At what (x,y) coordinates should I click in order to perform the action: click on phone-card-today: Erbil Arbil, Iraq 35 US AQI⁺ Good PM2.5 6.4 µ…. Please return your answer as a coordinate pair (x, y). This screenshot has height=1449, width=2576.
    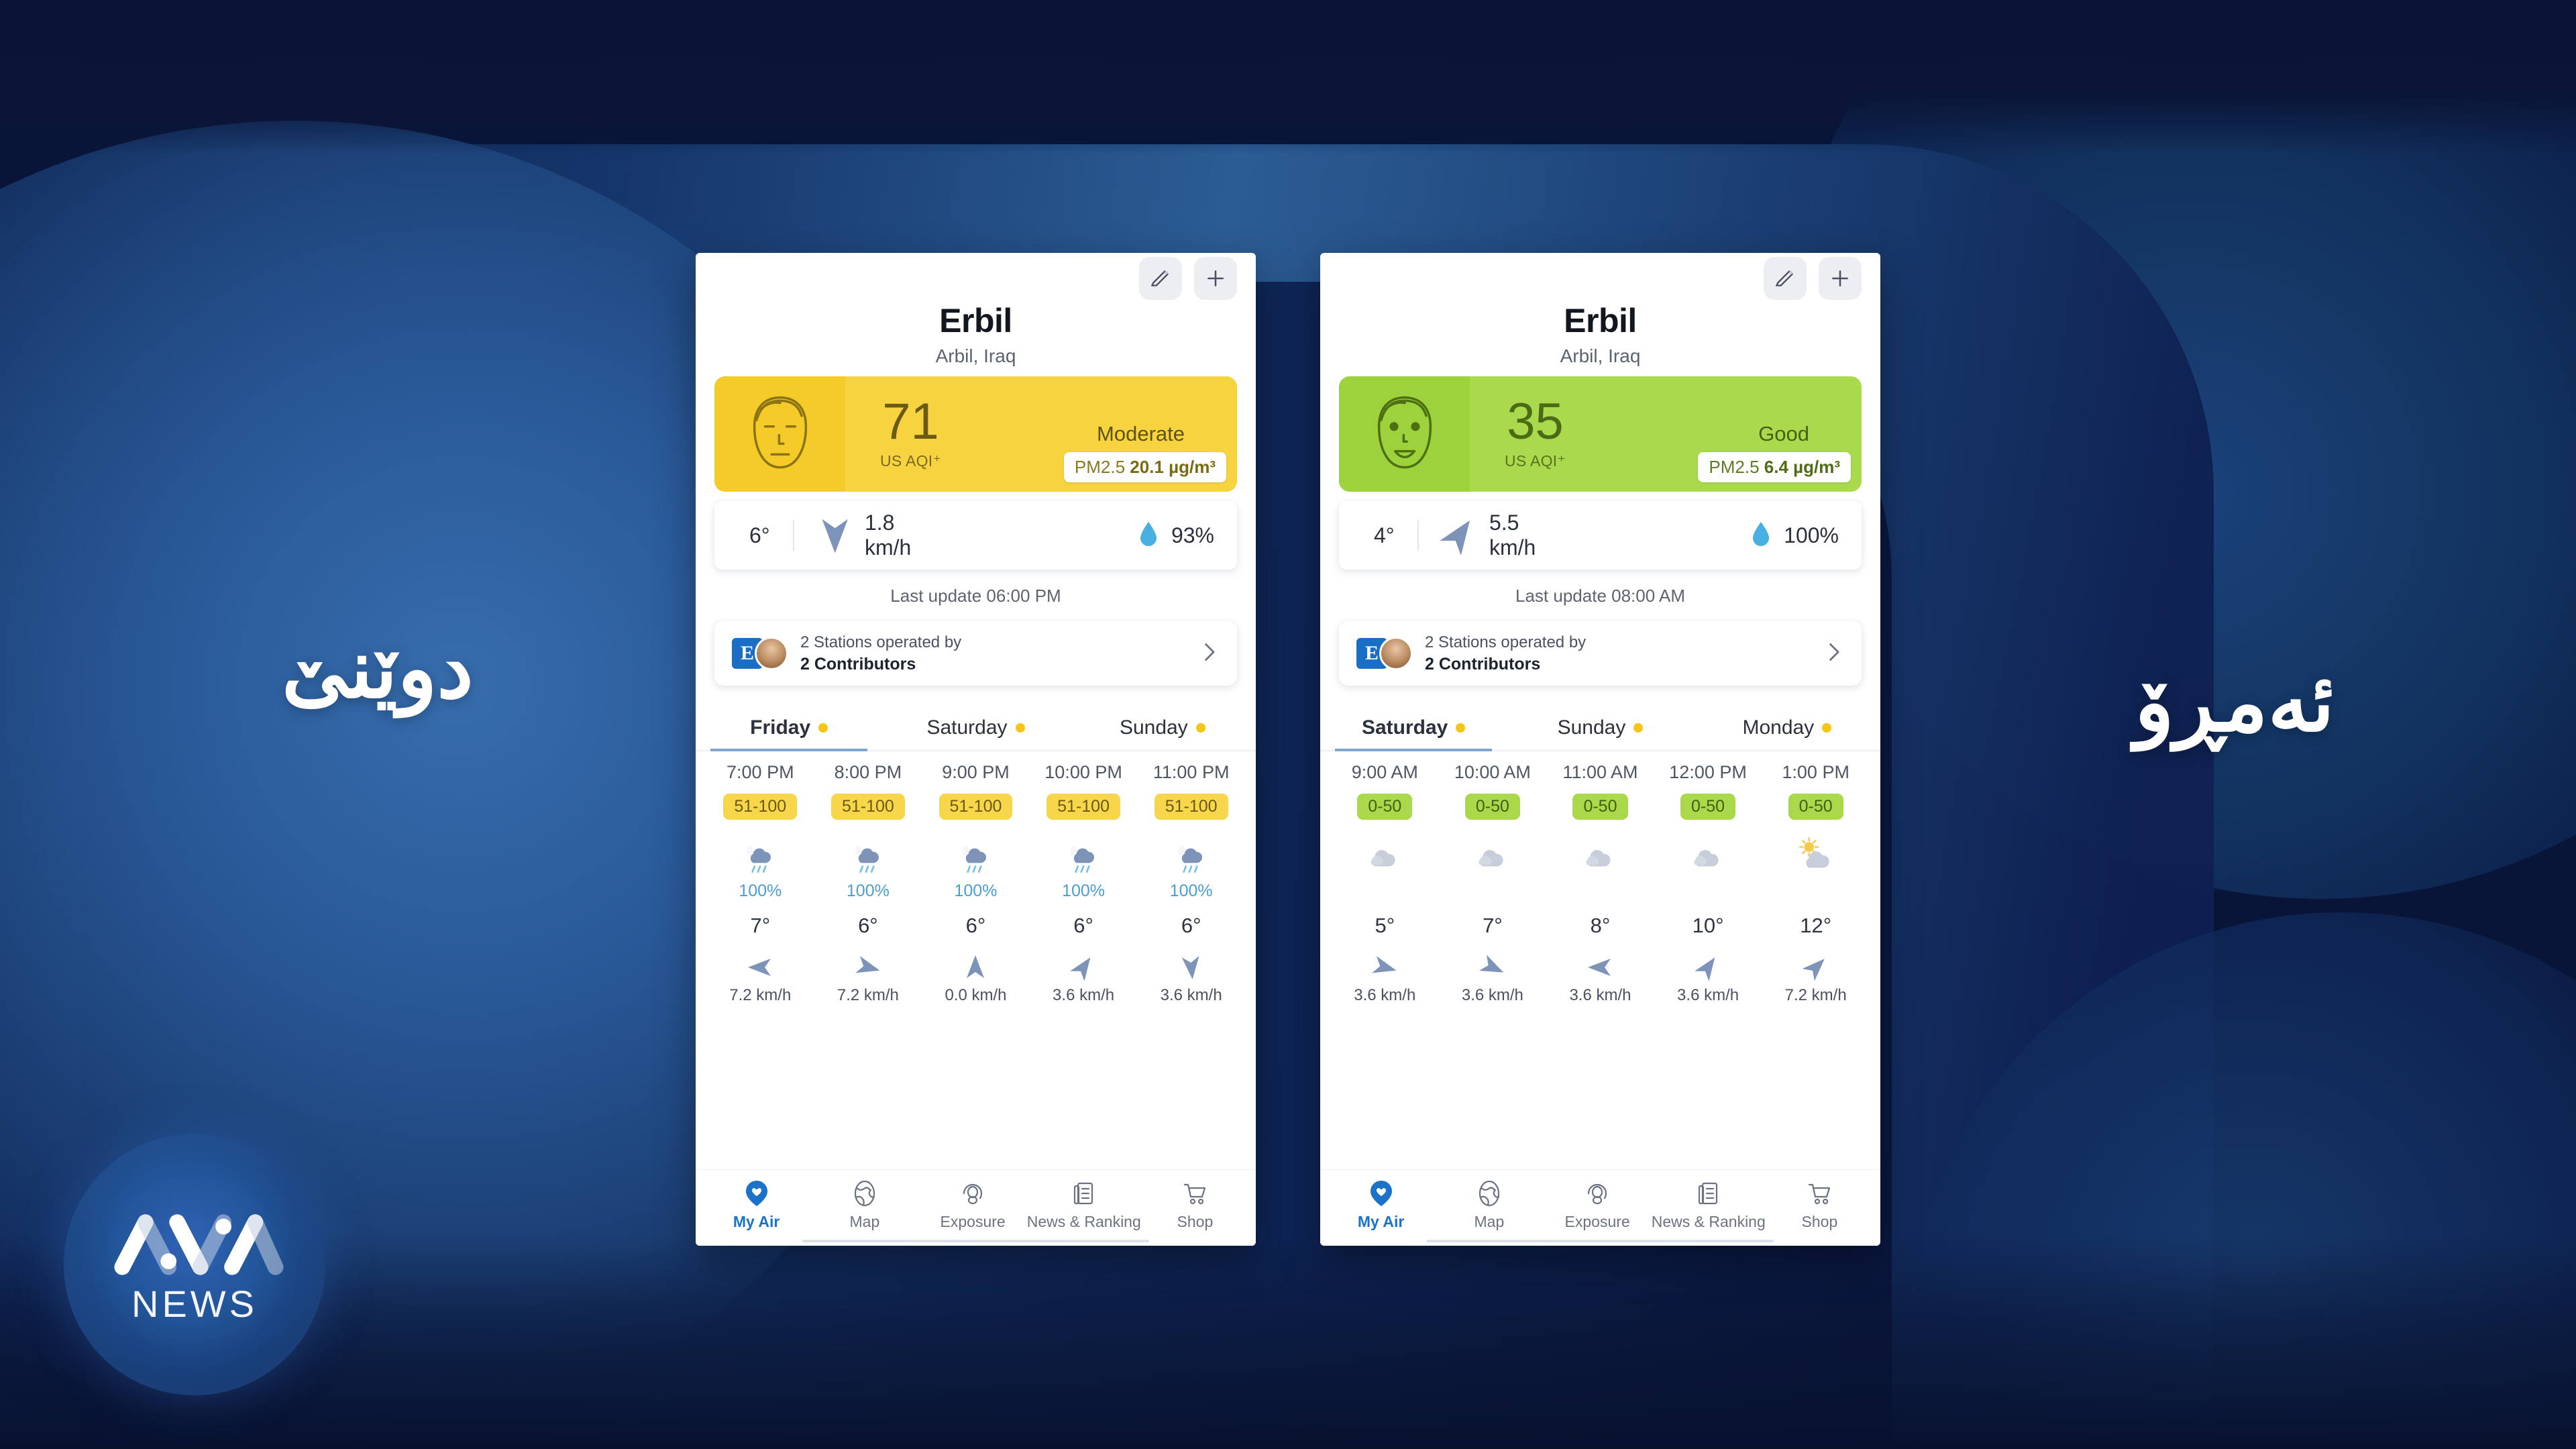
    Looking at the image, I should click on (1600, 749).